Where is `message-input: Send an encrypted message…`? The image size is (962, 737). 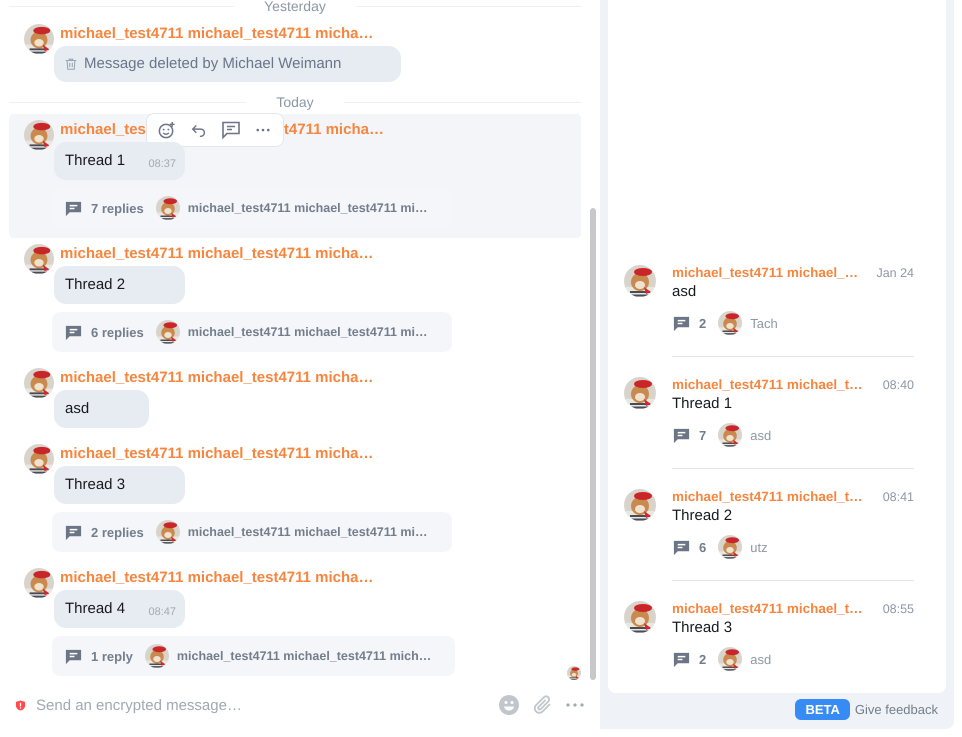 message-input: Send an encrypted message… is located at coordinates (261, 705).